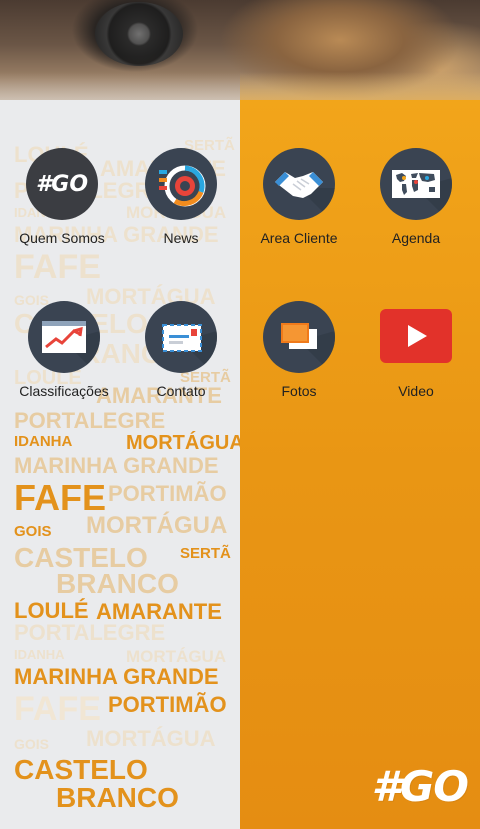 The image size is (480, 829). I want to click on photos-icon, so click(299, 337).